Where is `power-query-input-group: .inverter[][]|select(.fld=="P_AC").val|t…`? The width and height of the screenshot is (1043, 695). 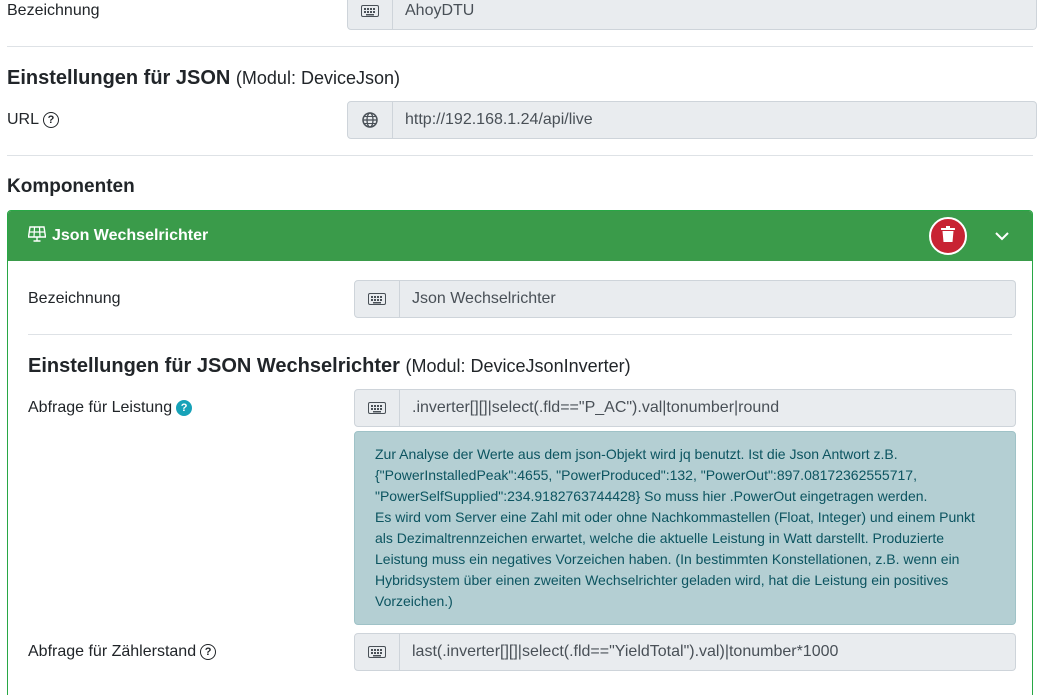 power-query-input-group: .inverter[][]|select(.fld=="P_AC").val|t… is located at coordinates (685, 408).